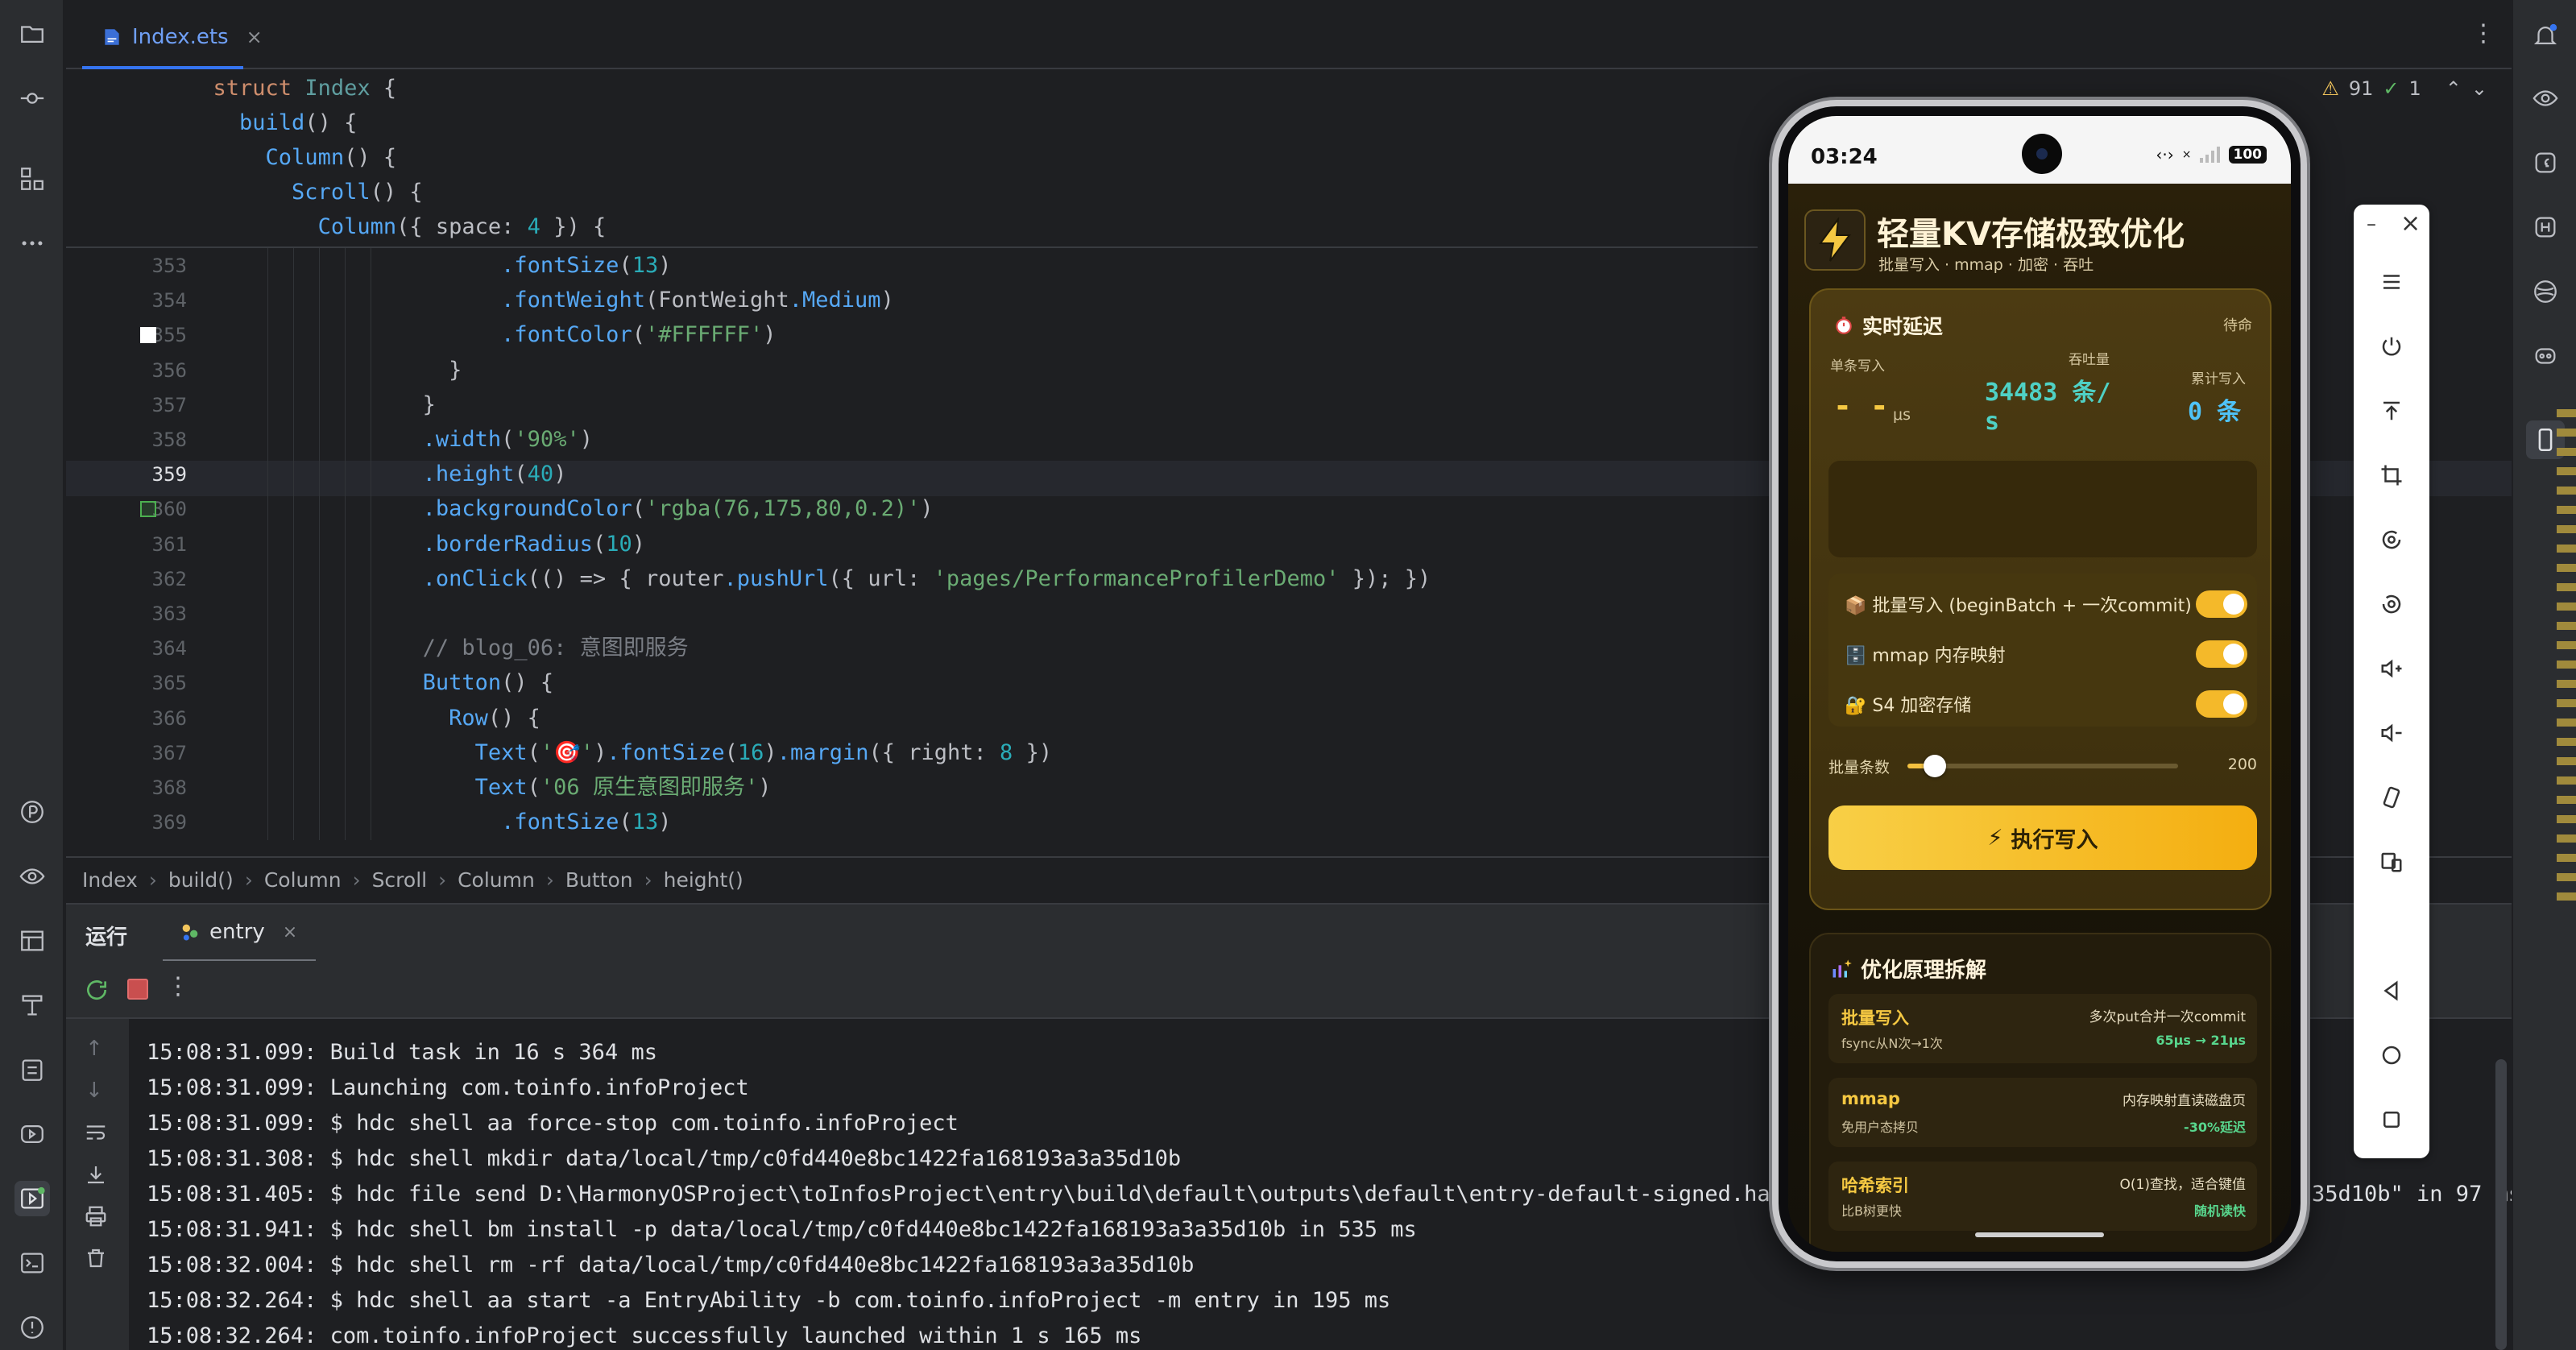 The image size is (2576, 1350). What do you see at coordinates (703, 880) in the screenshot?
I see `breadcrumb-item: height()` at bounding box center [703, 880].